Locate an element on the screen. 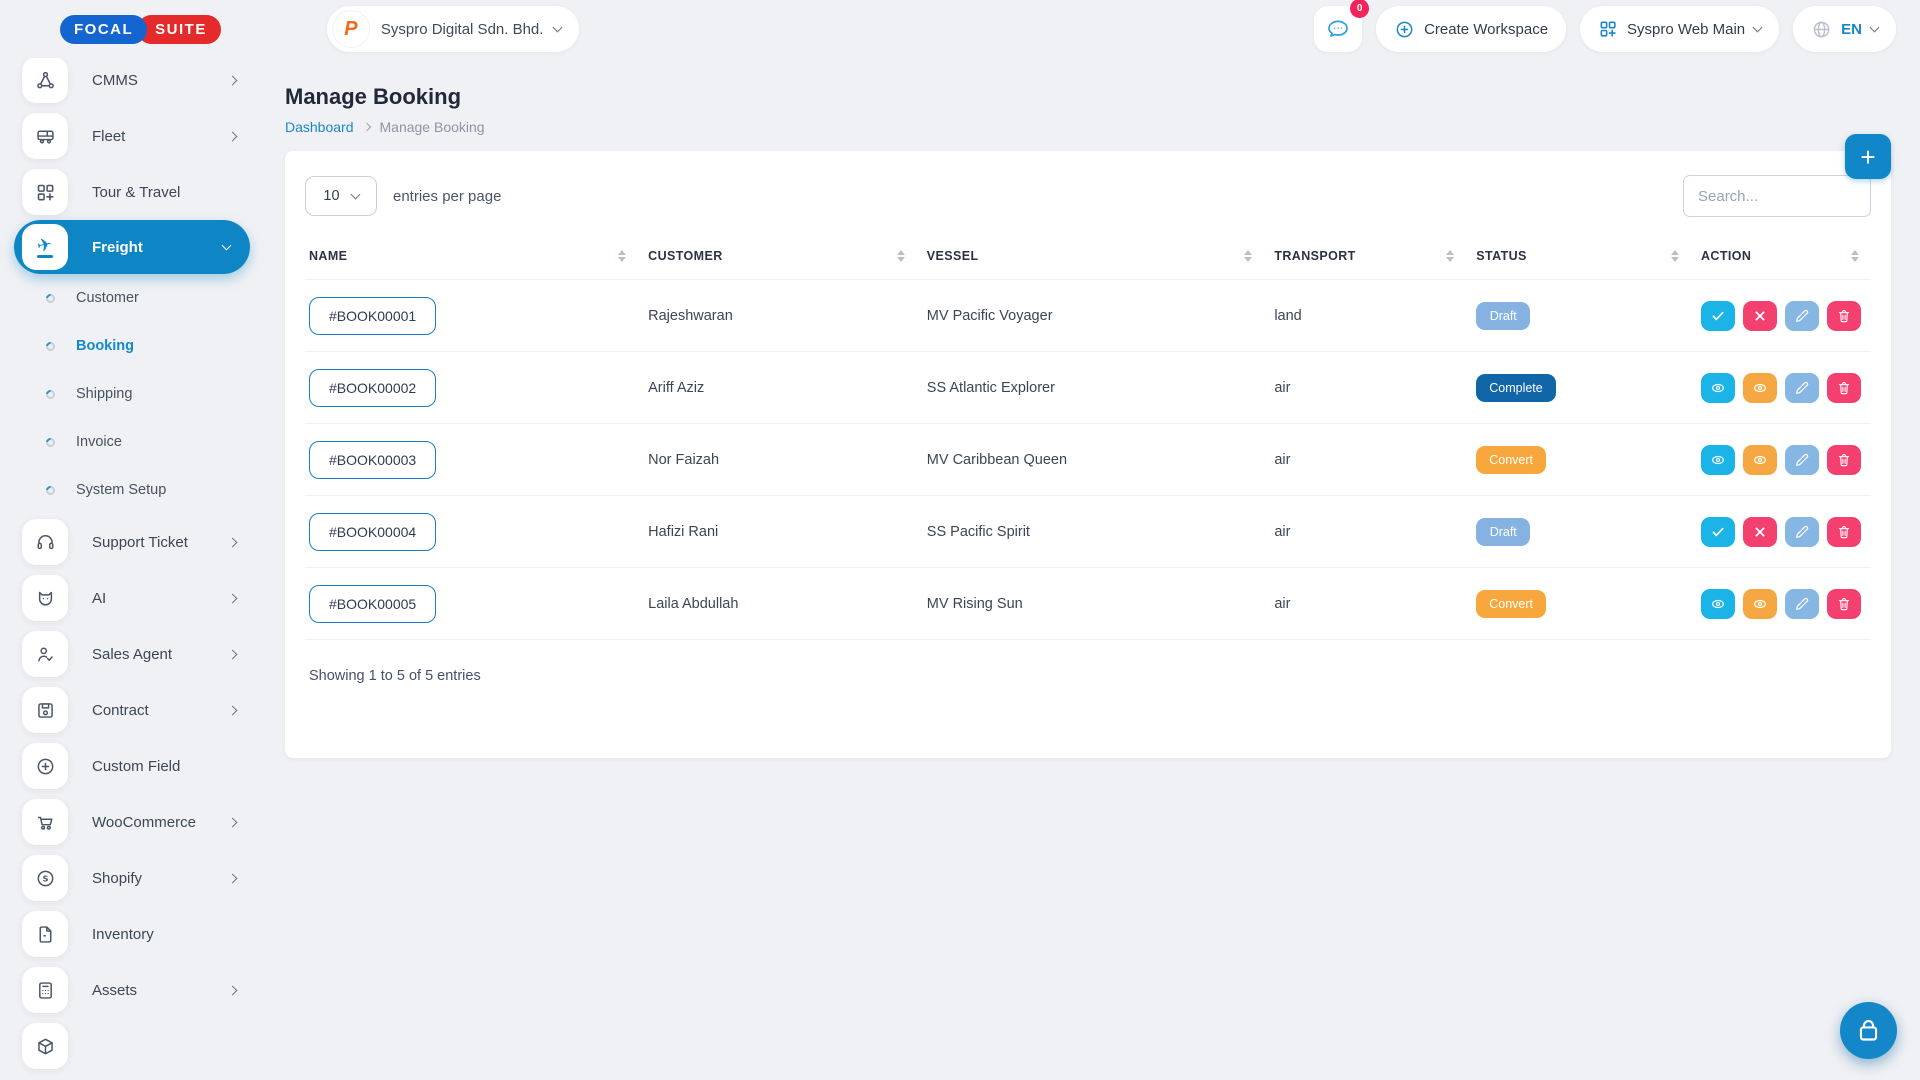 The height and width of the screenshot is (1080, 1920). booking-id-badge: #BOOK00002 is located at coordinates (373, 387).